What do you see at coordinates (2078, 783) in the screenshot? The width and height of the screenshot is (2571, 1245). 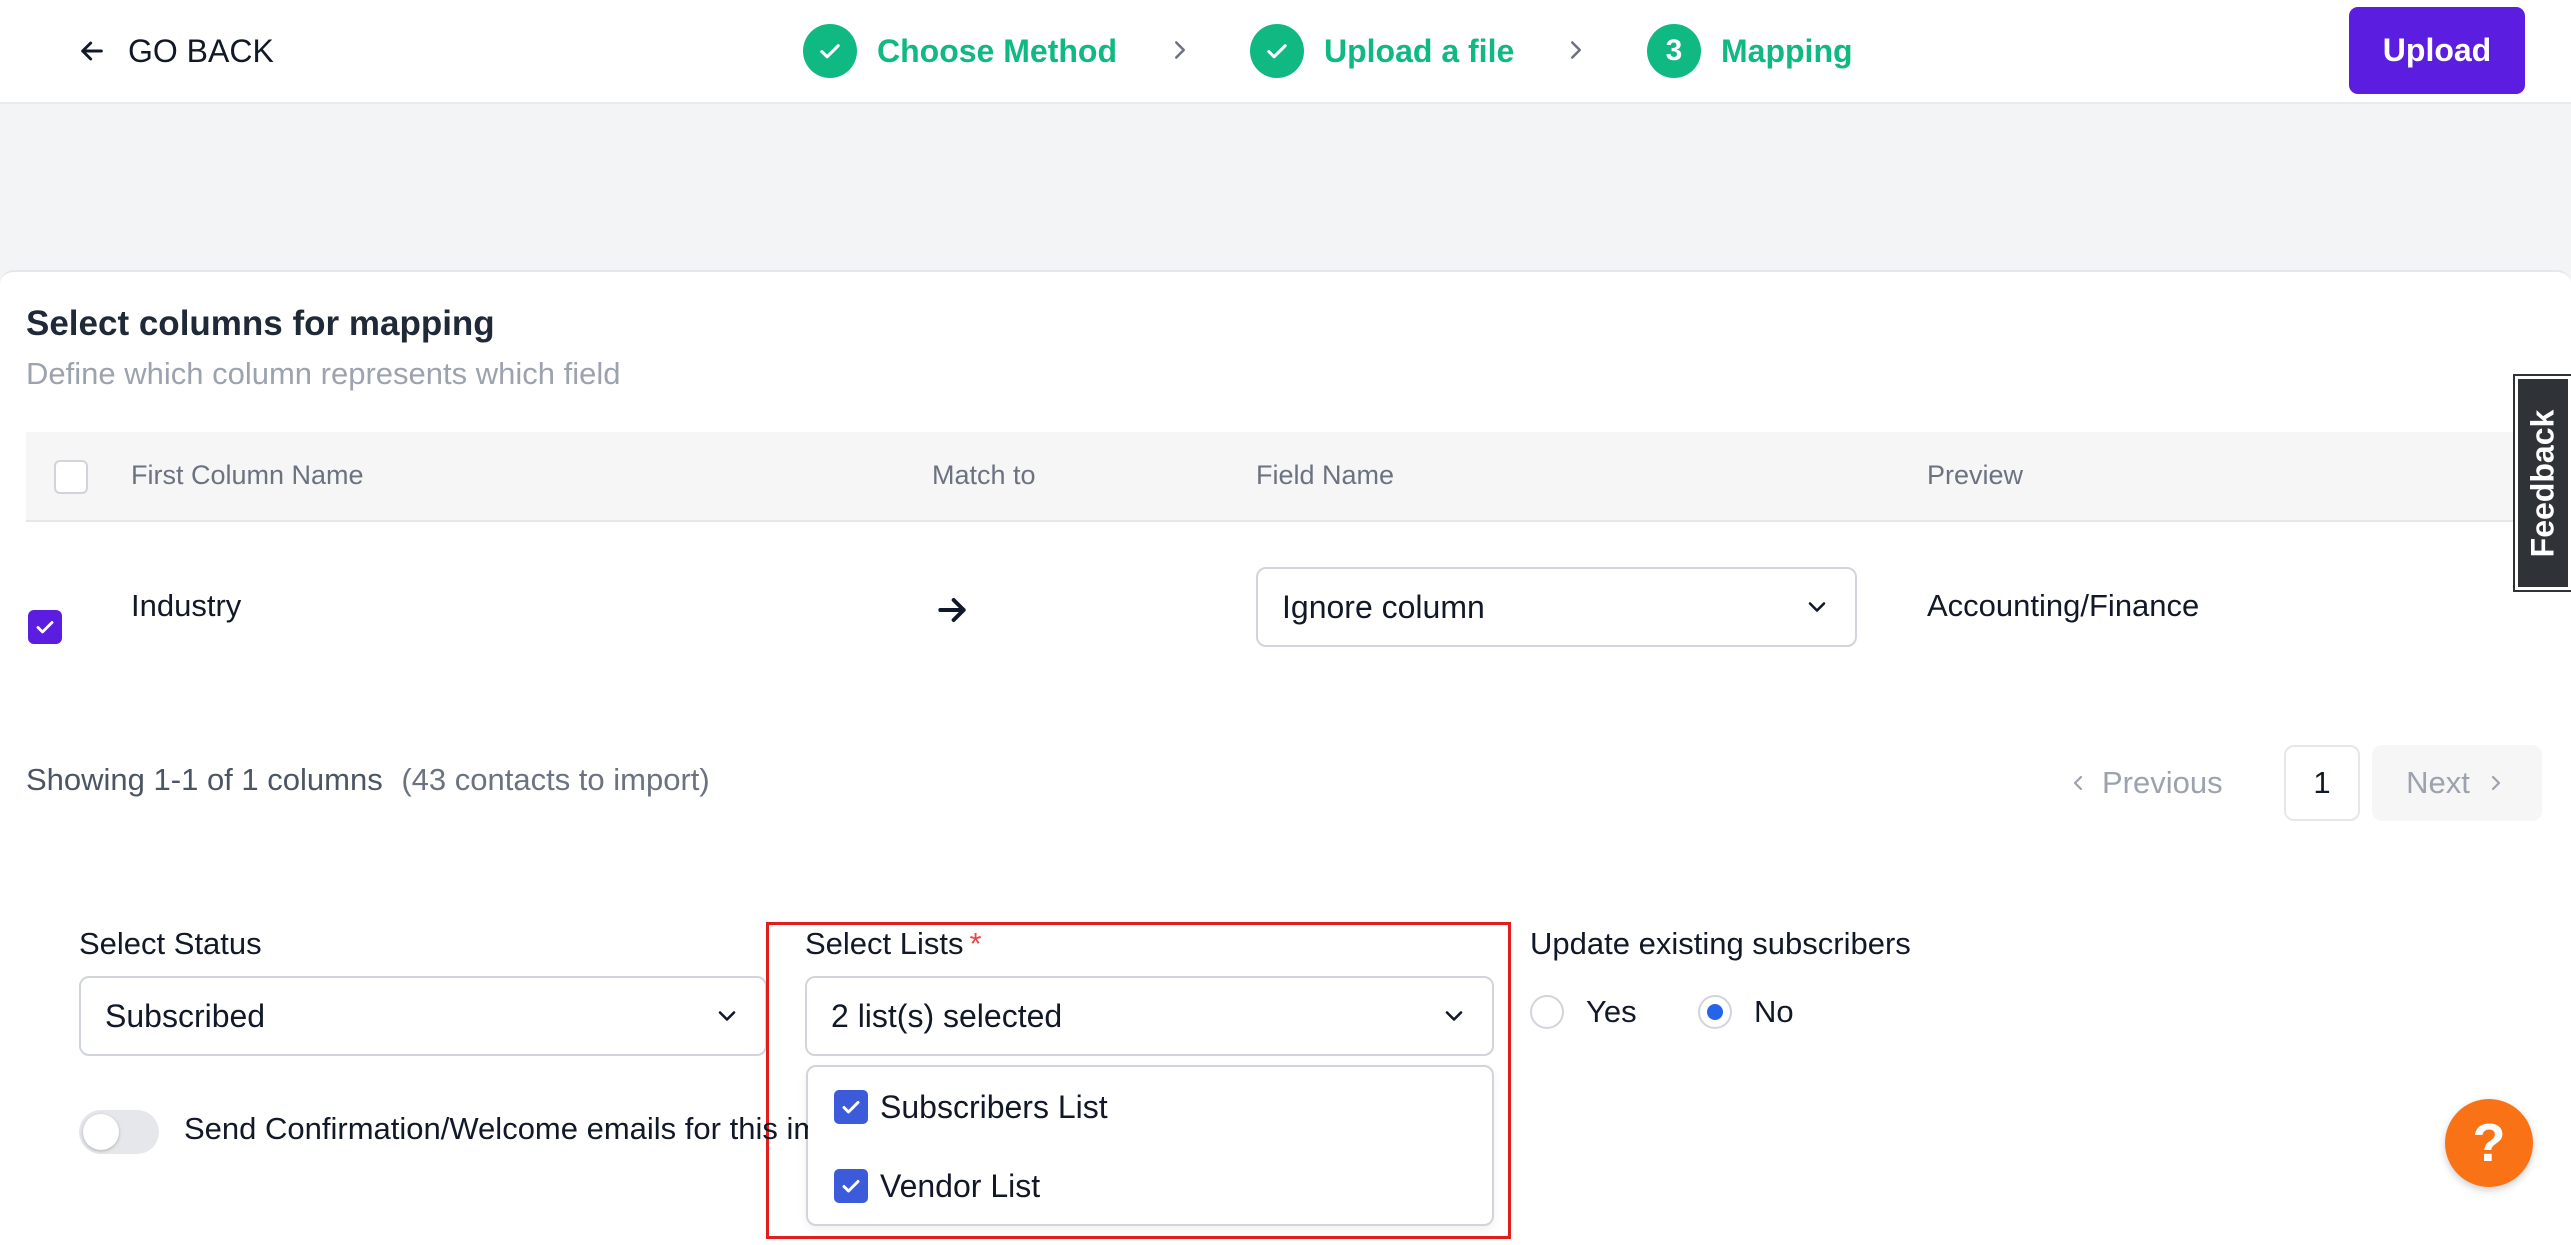 I see `chevron-left-icon` at bounding box center [2078, 783].